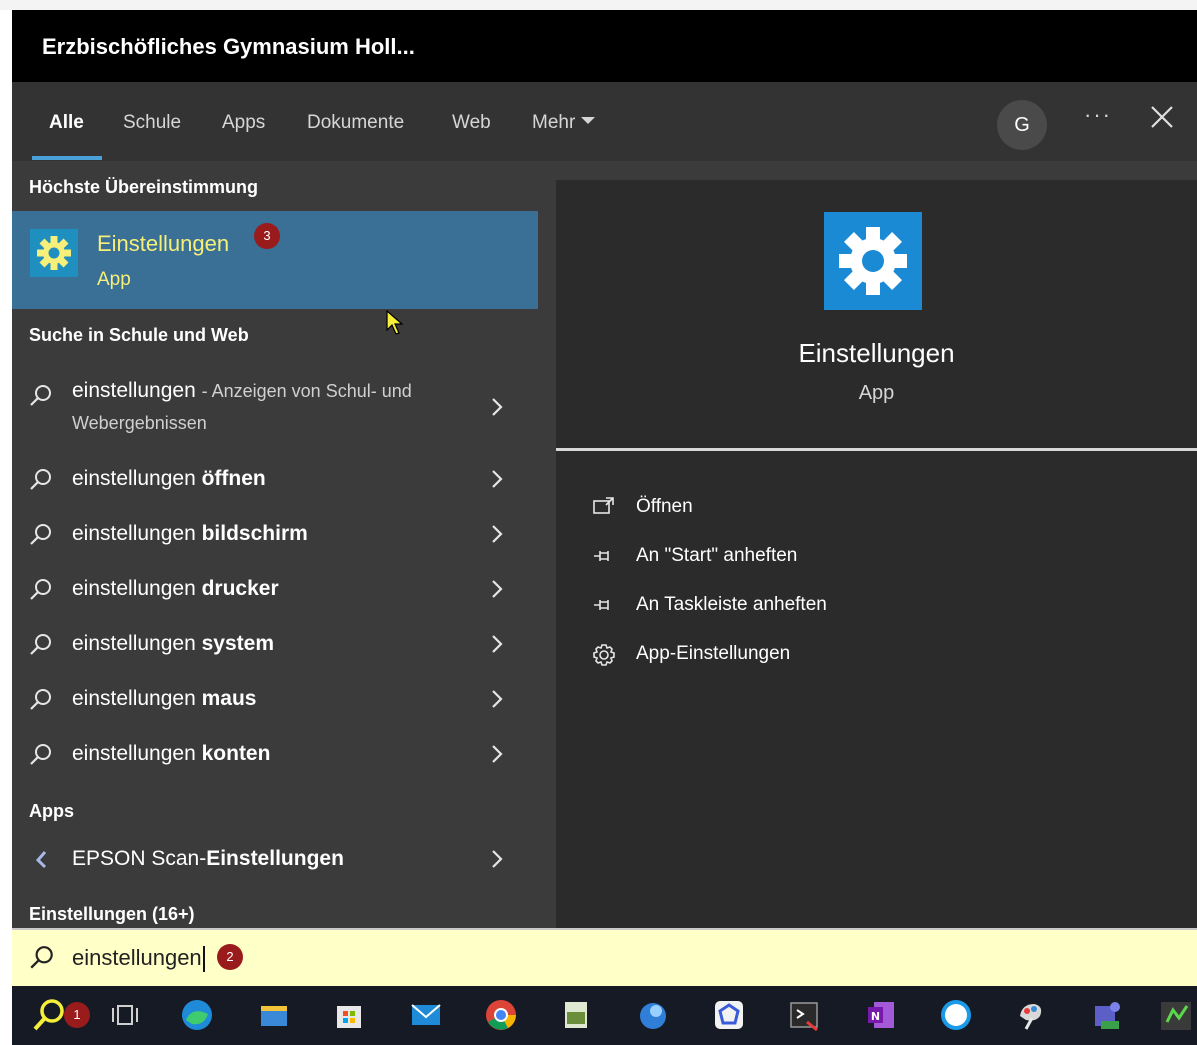 The width and height of the screenshot is (1197, 1045). What do you see at coordinates (275, 647) in the screenshot?
I see `suggestion-item: einstellungen system` at bounding box center [275, 647].